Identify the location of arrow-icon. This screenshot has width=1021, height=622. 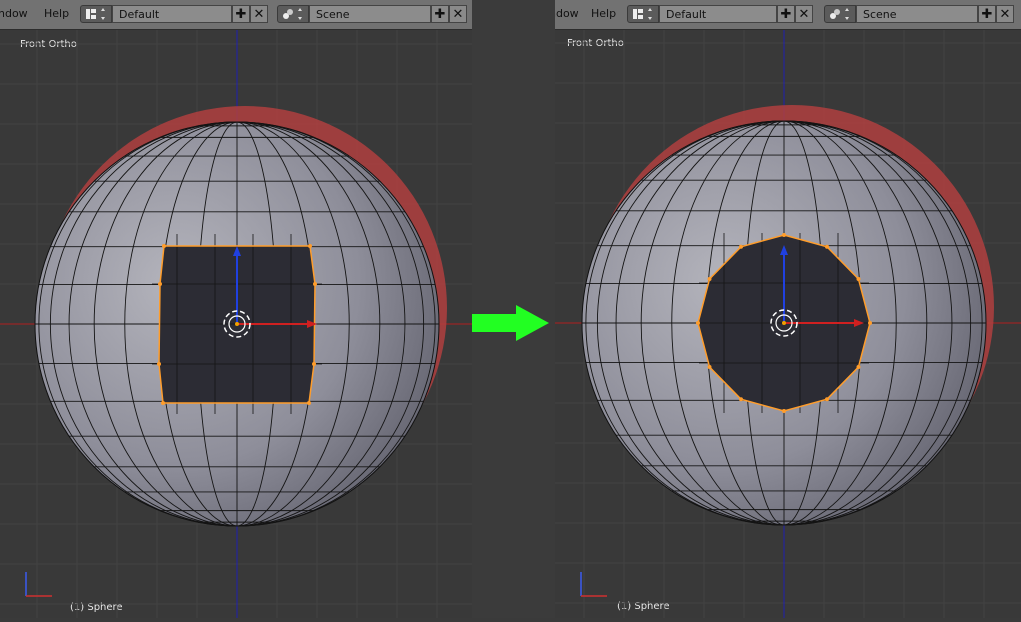
(510, 323).